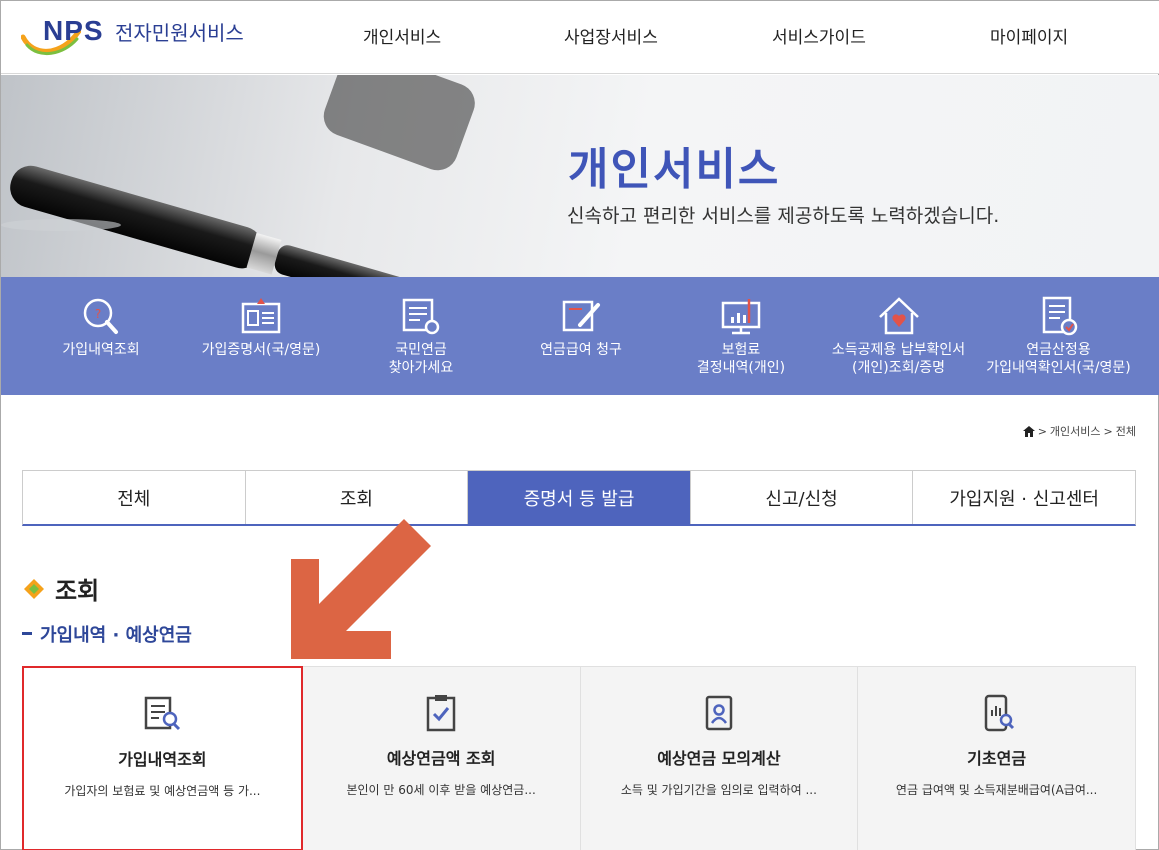 This screenshot has width=1159, height=850. What do you see at coordinates (179, 33) in the screenshot?
I see `logo-subtitle: 전자민원서비스` at bounding box center [179, 33].